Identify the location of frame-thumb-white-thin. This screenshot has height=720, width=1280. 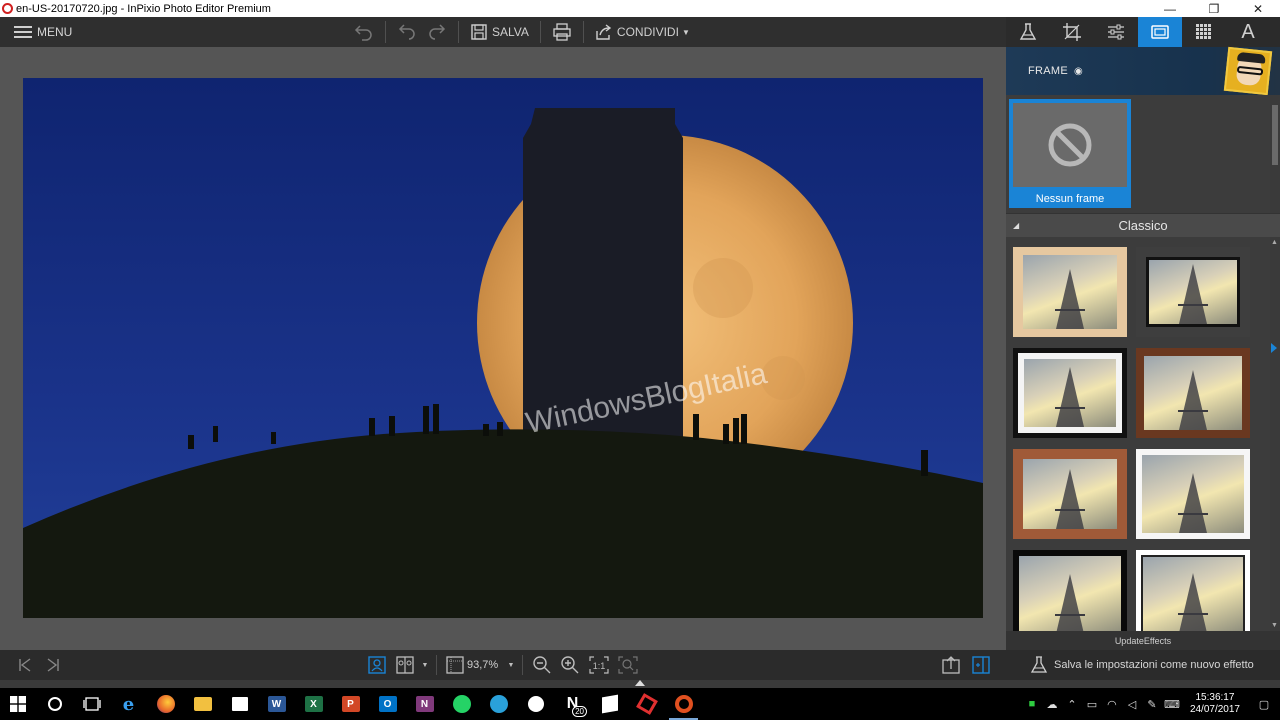
(1193, 590).